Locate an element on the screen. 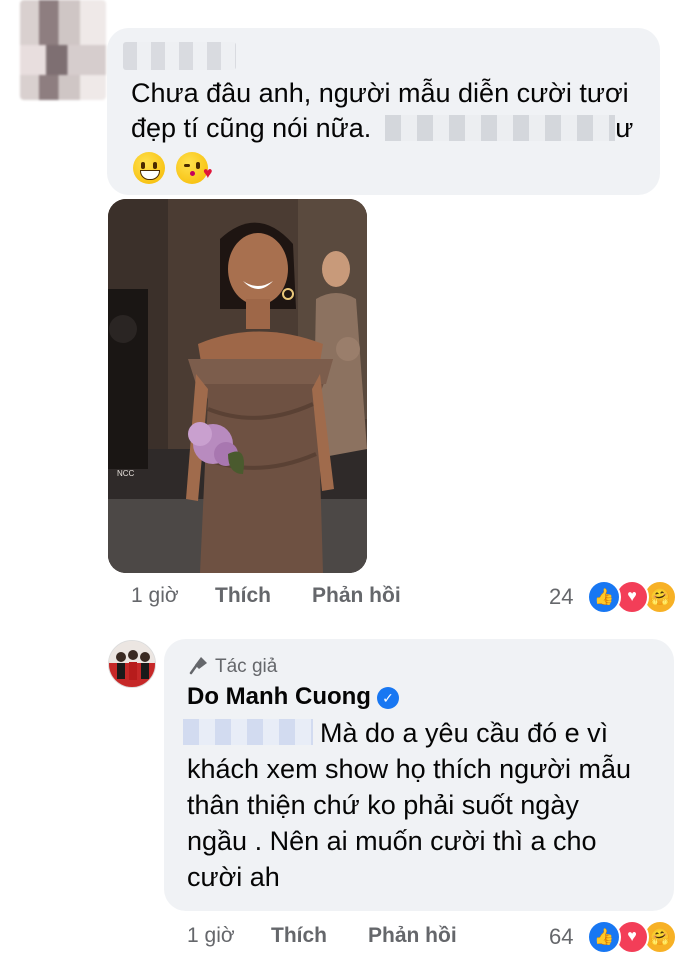 Image resolution: width=700 pixels, height=961 pixels. avatar-illustration is located at coordinates (132, 664).